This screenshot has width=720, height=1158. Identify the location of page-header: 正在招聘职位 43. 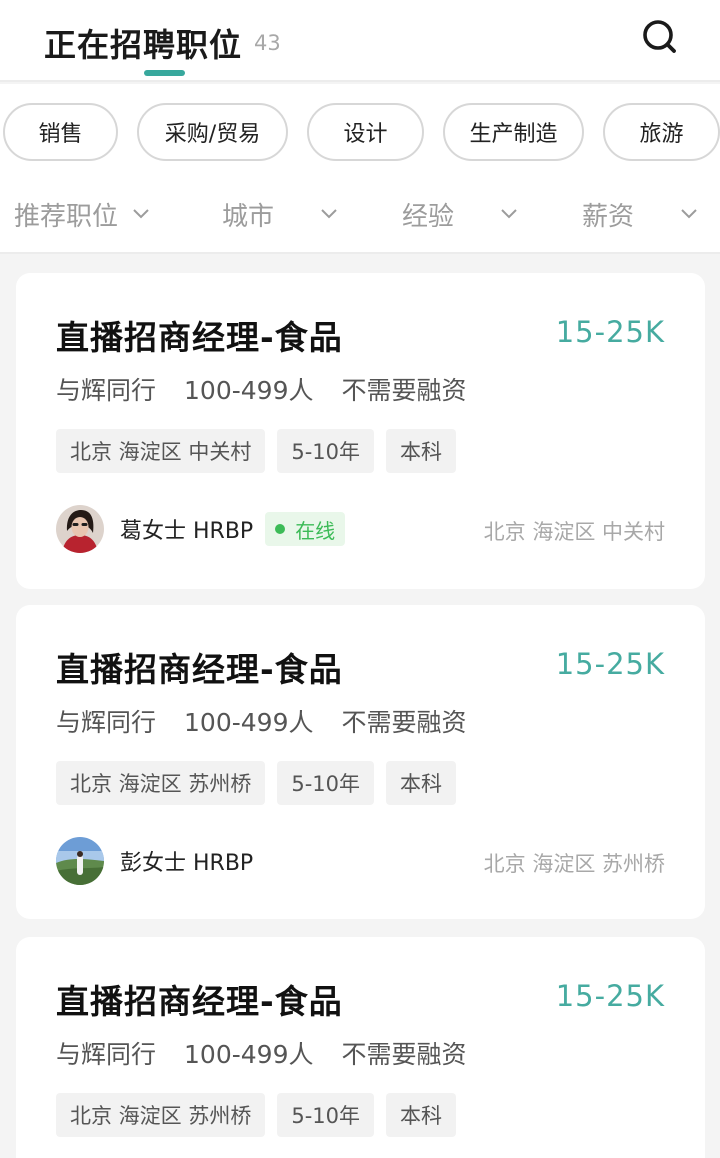
(360, 41).